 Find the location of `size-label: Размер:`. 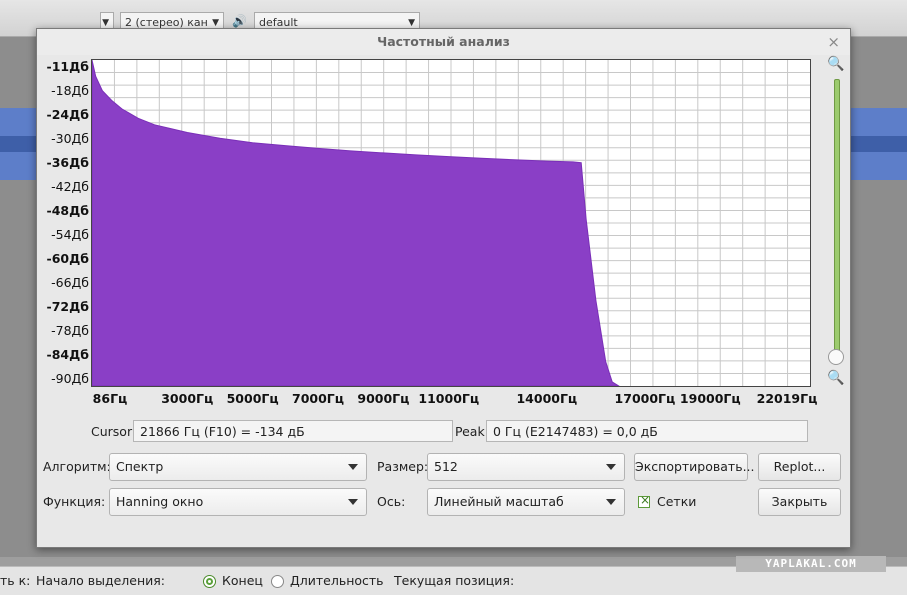

size-label: Размер: is located at coordinates (403, 466).